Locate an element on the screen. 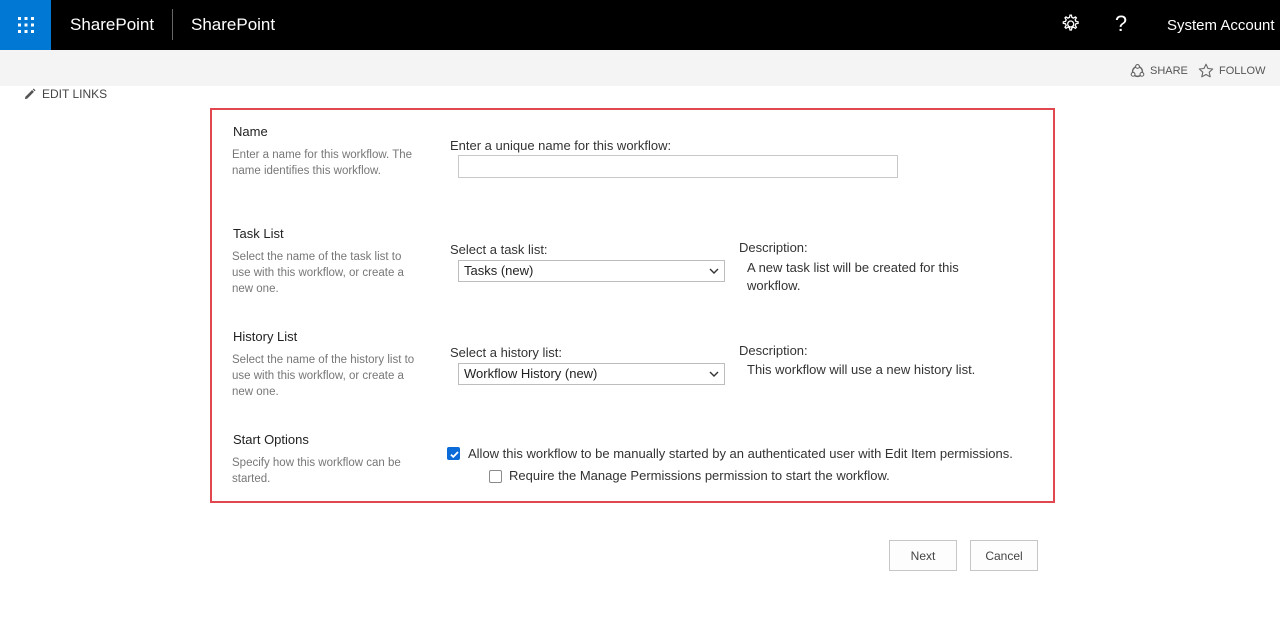 The height and width of the screenshot is (635, 1280). help-button: ? is located at coordinates (1121, 25).